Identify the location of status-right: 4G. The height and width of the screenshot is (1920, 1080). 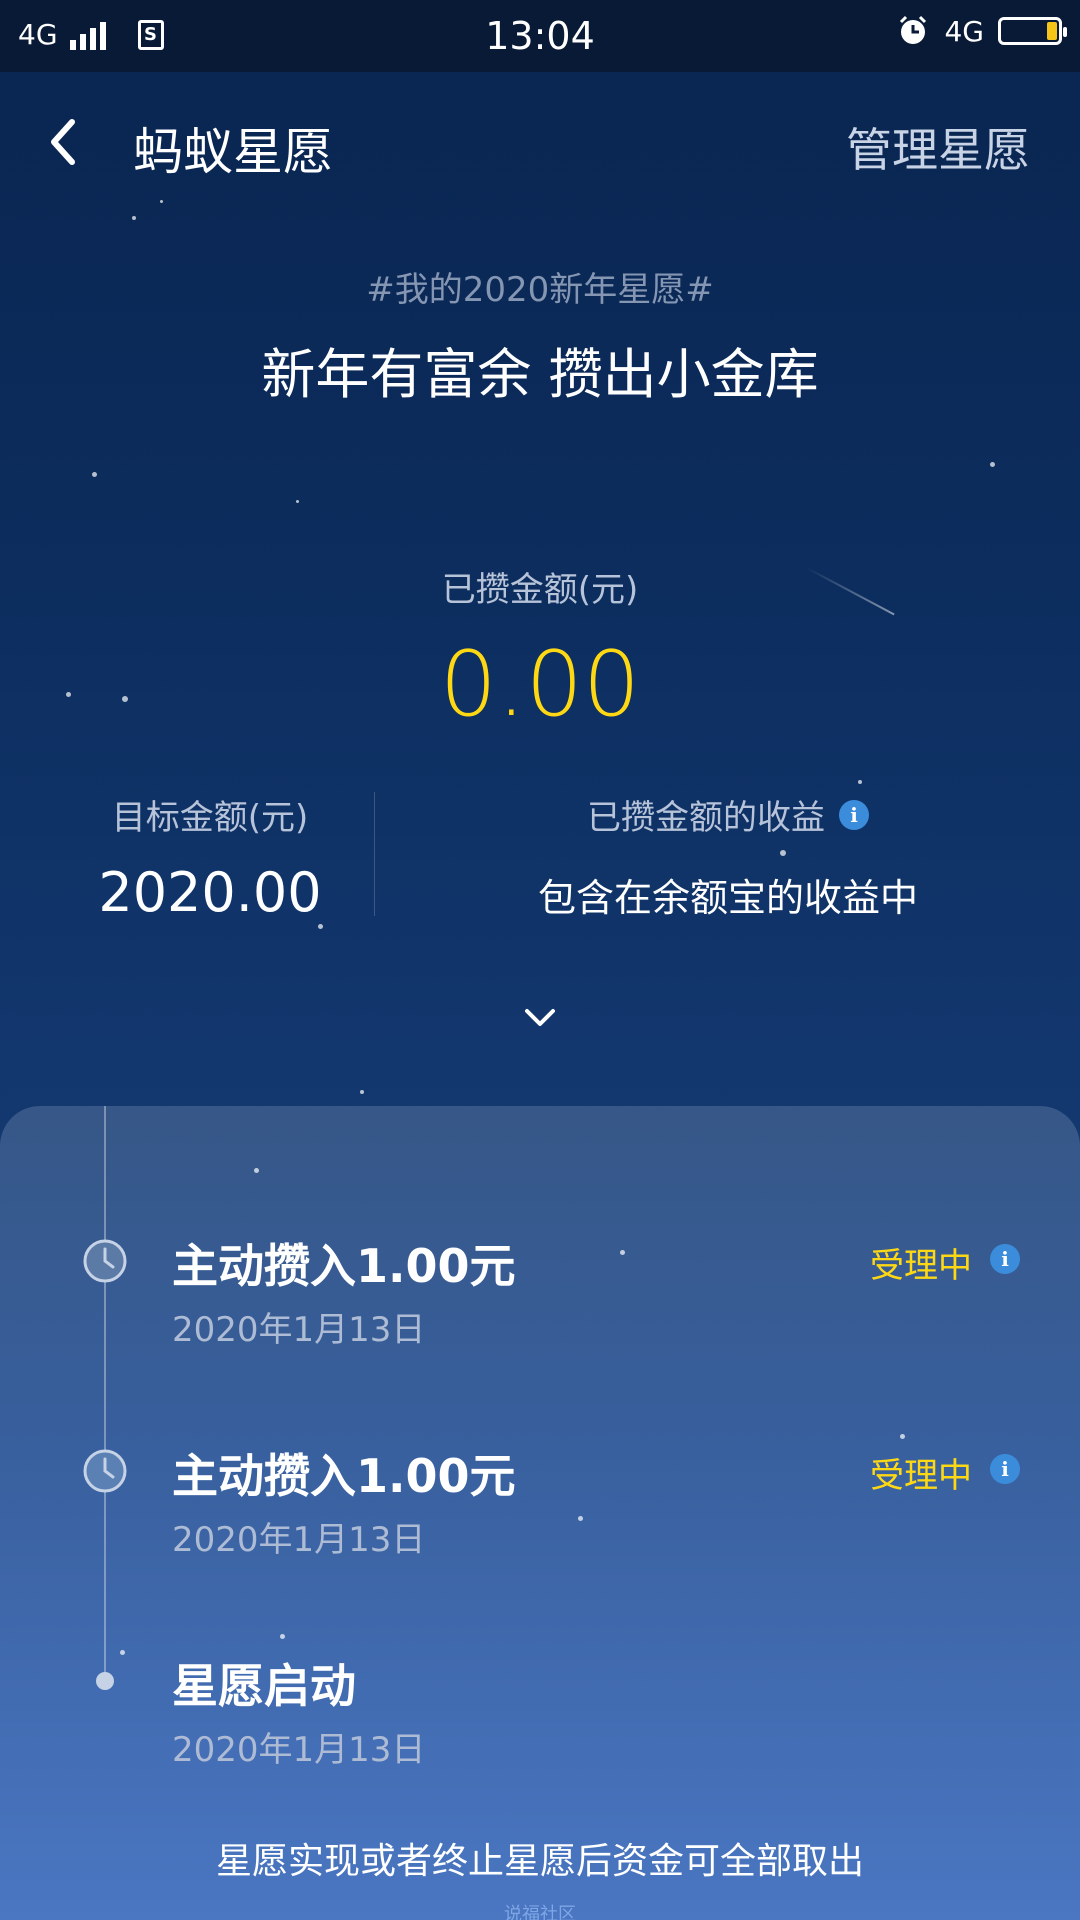
(981, 31).